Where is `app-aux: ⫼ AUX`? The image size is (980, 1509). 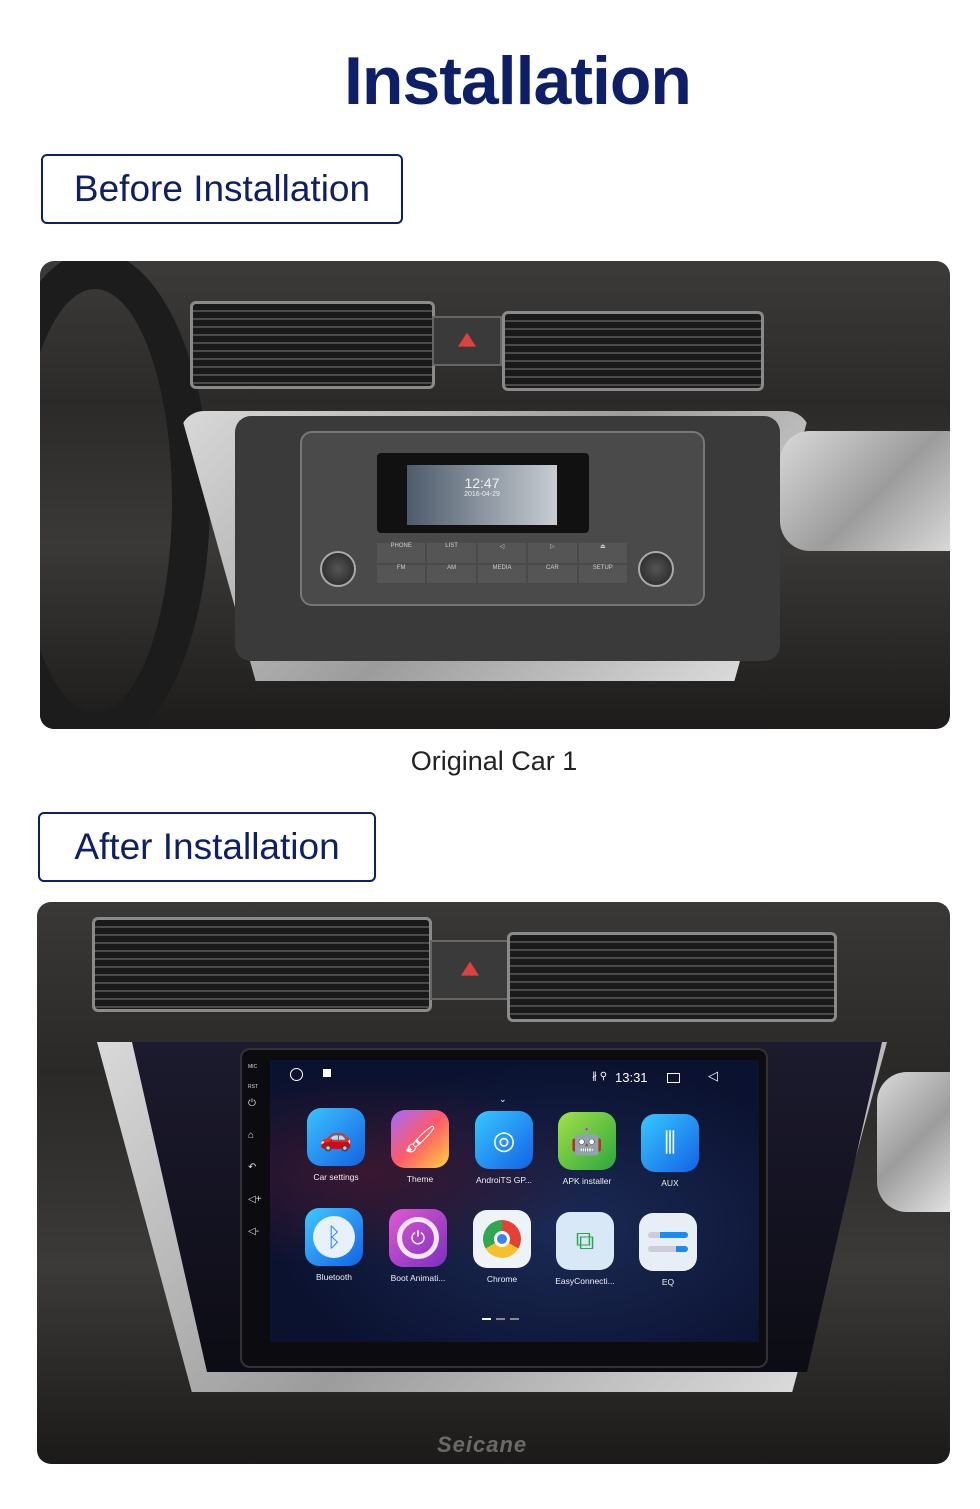 app-aux: ⫼ AUX is located at coordinates (670, 1151).